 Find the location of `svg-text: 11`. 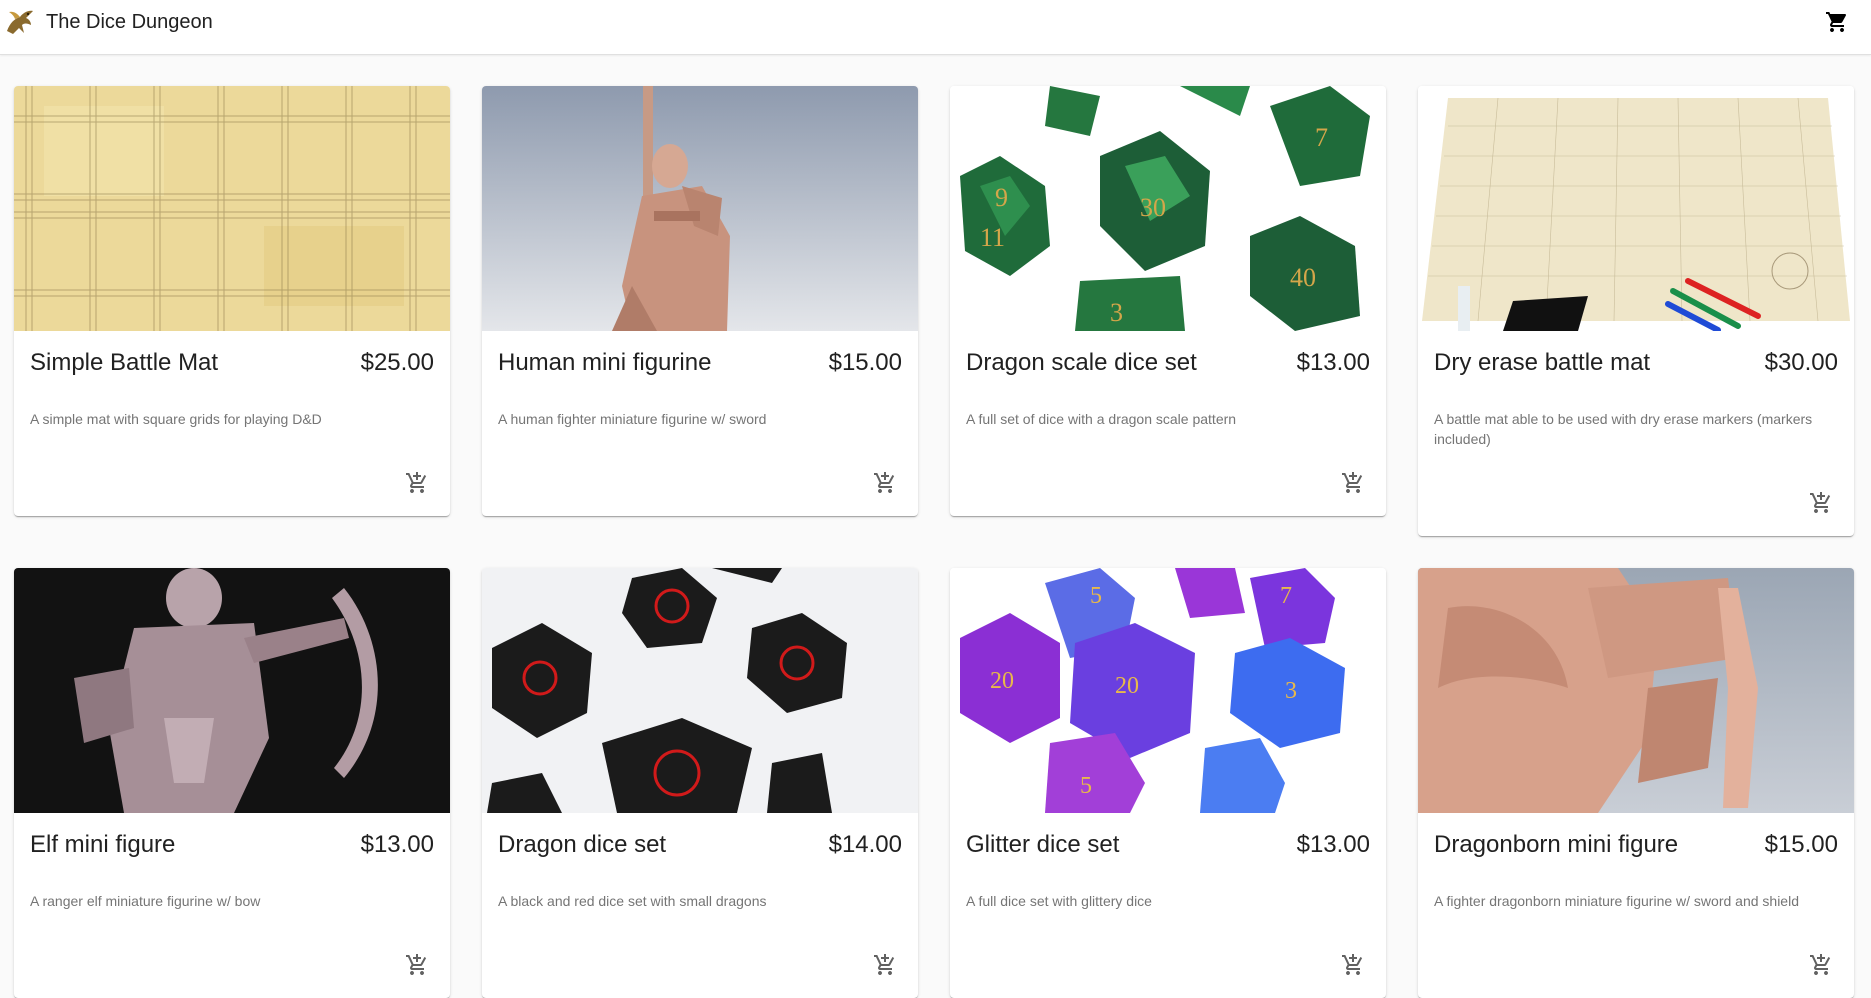

svg-text: 11 is located at coordinates (992, 237).